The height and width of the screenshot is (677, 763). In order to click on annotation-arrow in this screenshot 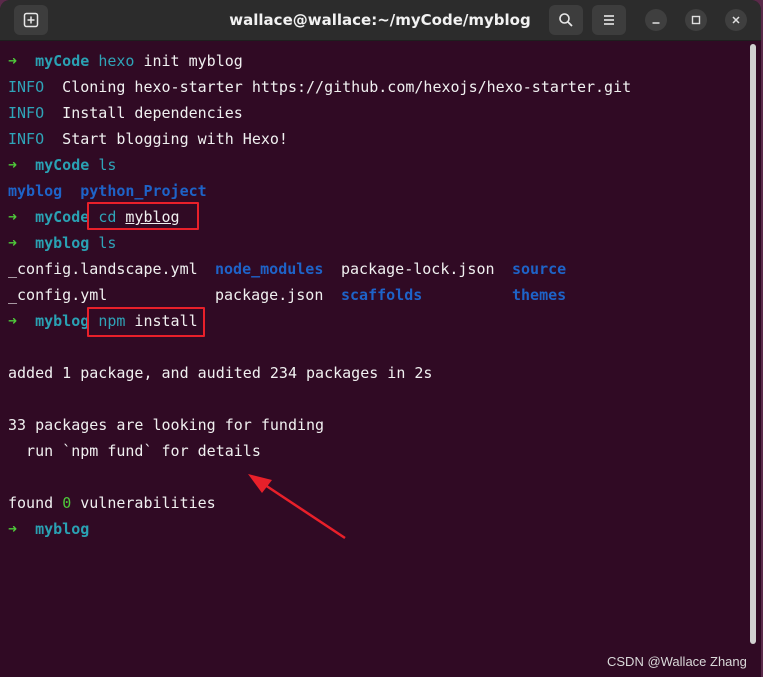, I will do `click(297, 507)`.